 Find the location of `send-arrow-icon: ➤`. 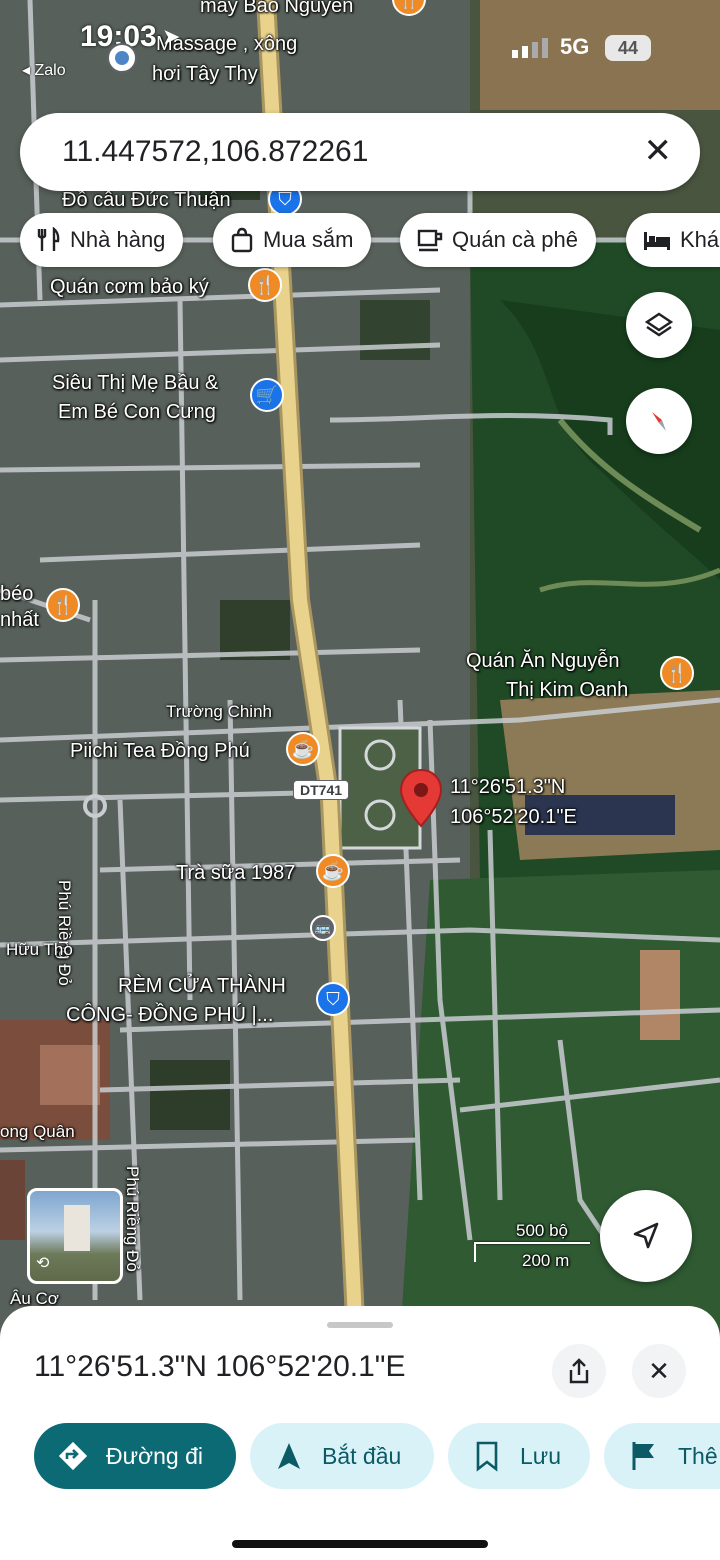

send-arrow-icon: ➤ is located at coordinates (171, 36).